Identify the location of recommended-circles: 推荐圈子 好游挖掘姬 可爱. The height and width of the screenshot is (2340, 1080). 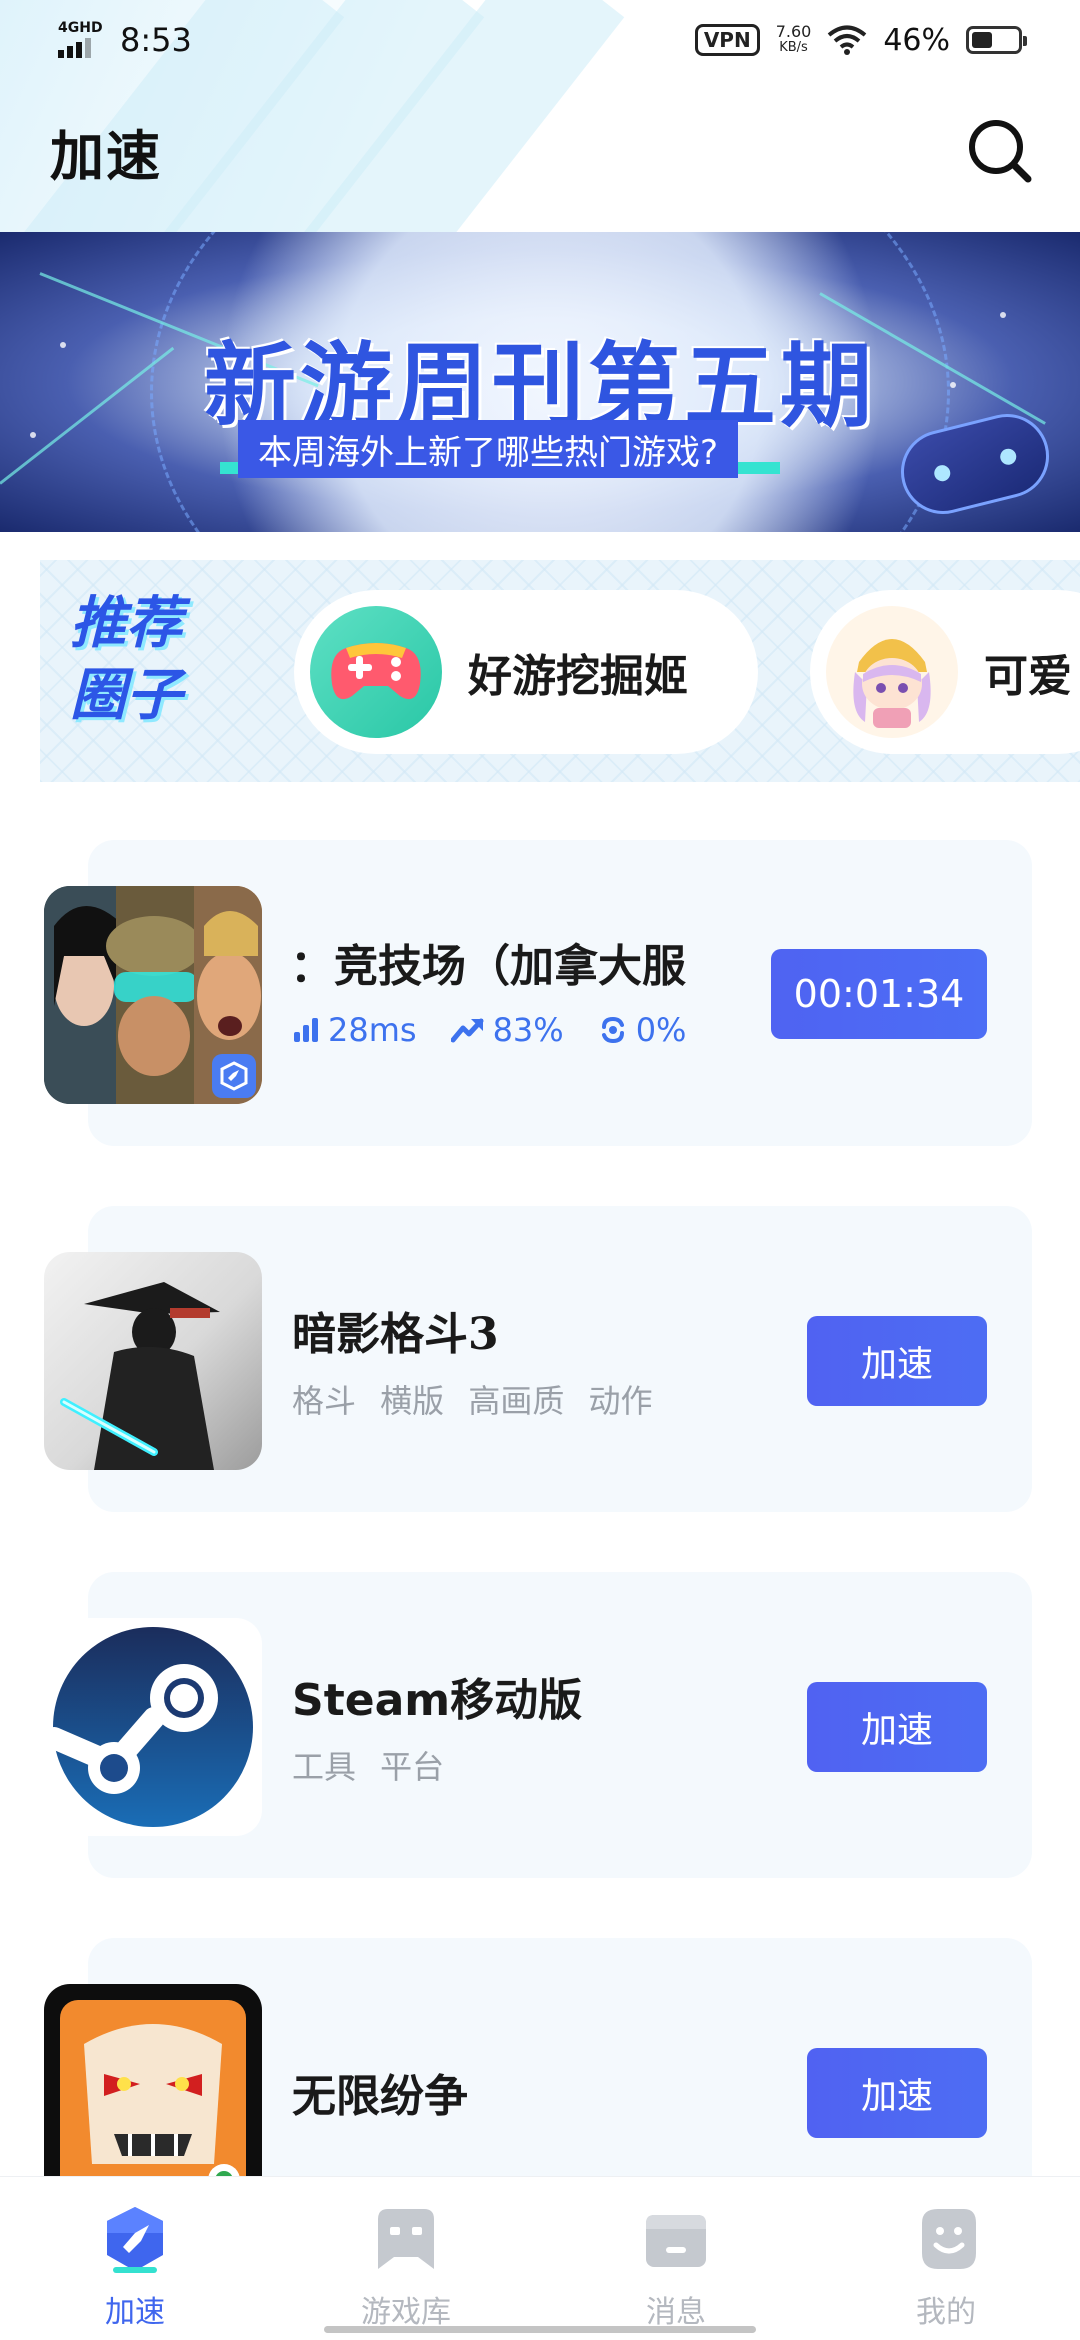
(560, 671).